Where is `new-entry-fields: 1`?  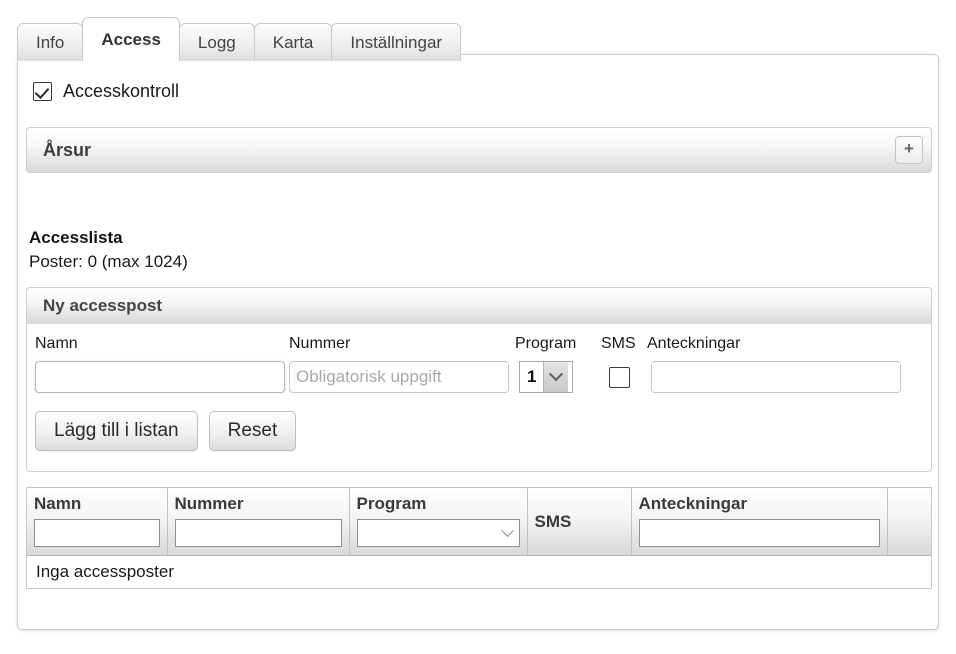 new-entry-fields: 1 is located at coordinates (479, 378).